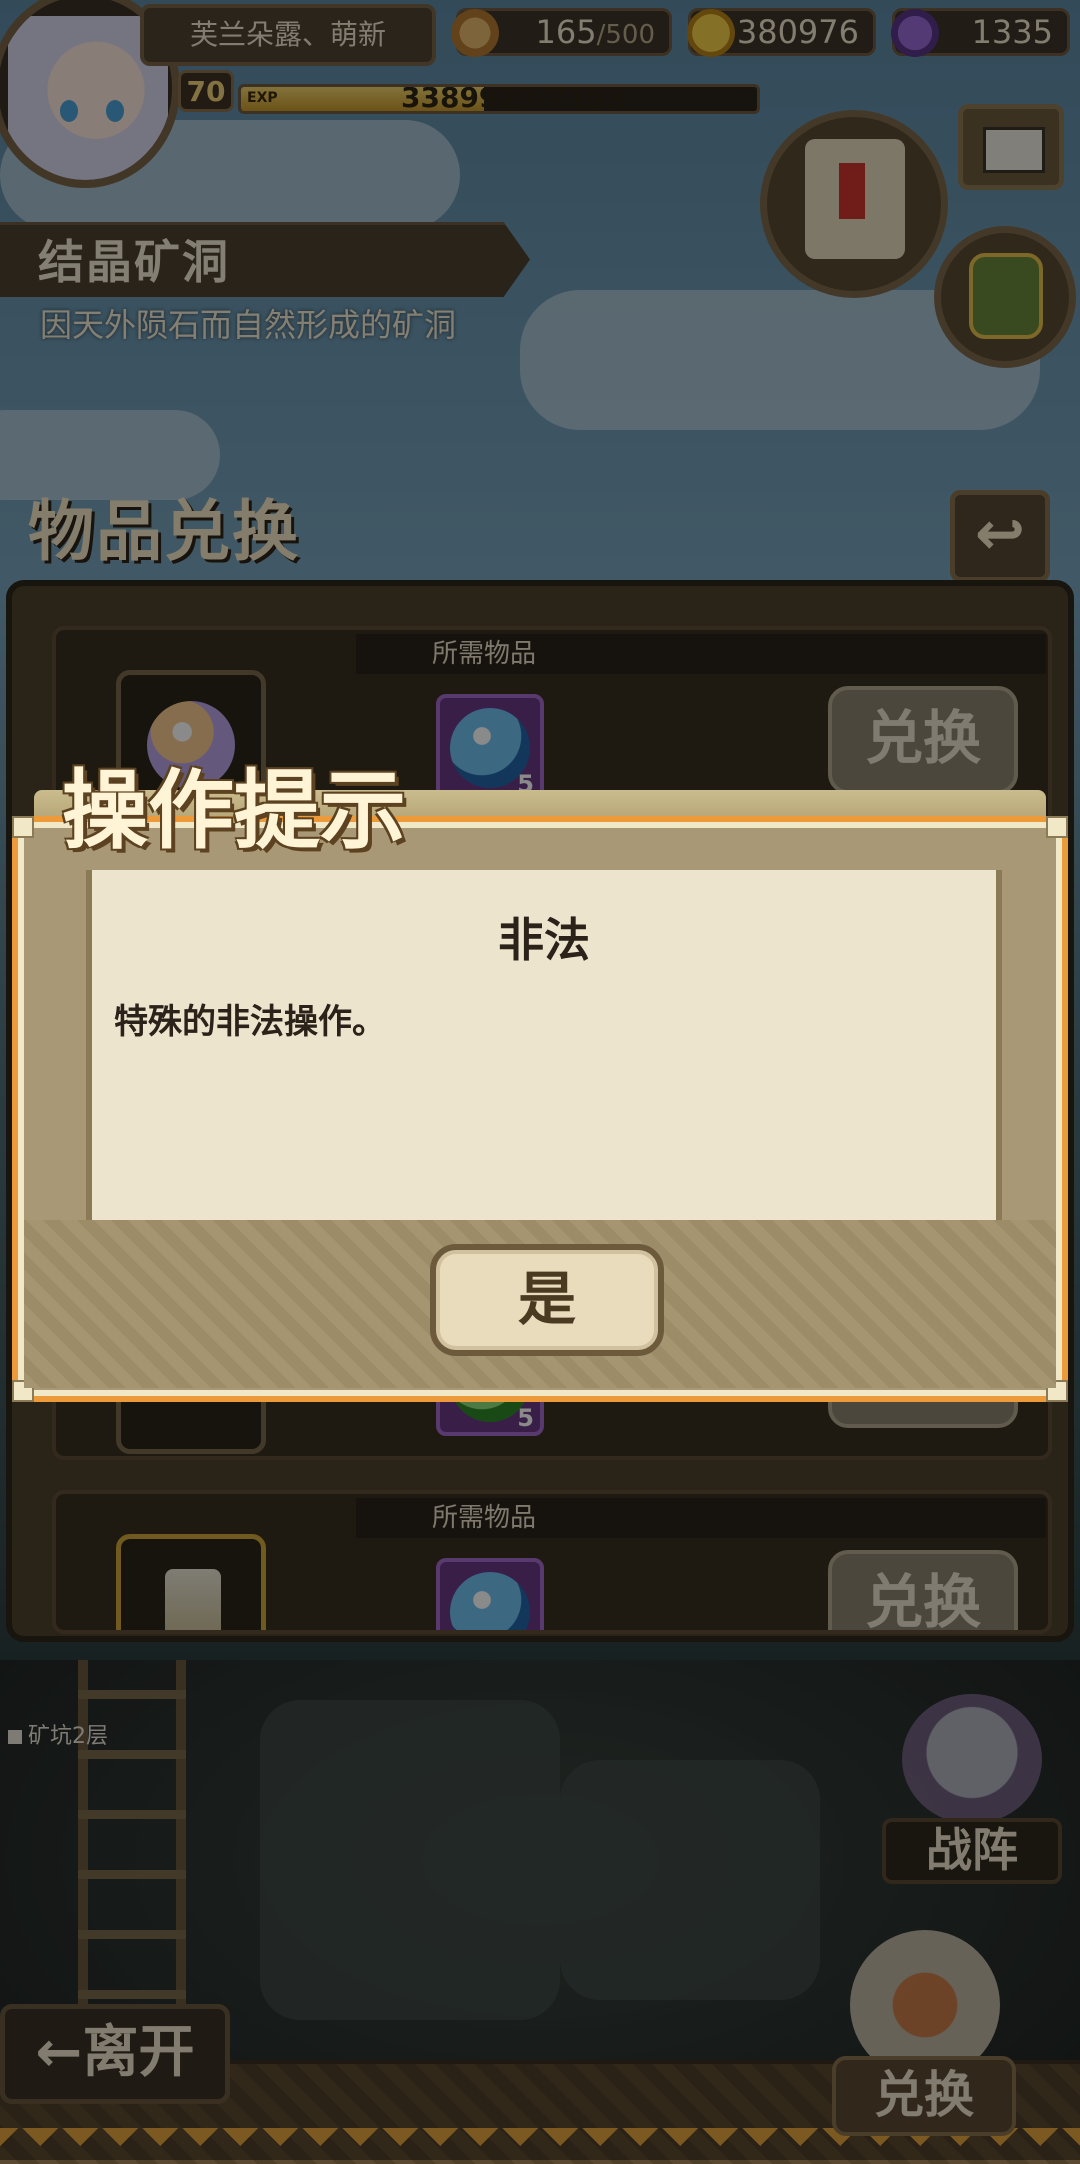  I want to click on dialog-heading: 非法, so click(544, 940).